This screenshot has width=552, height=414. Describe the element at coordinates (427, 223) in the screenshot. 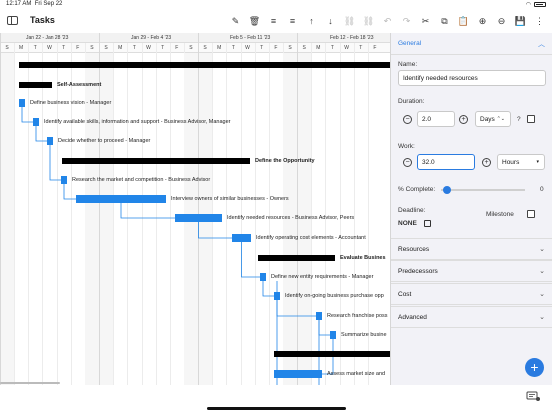

I see `calendar-icon` at that location.